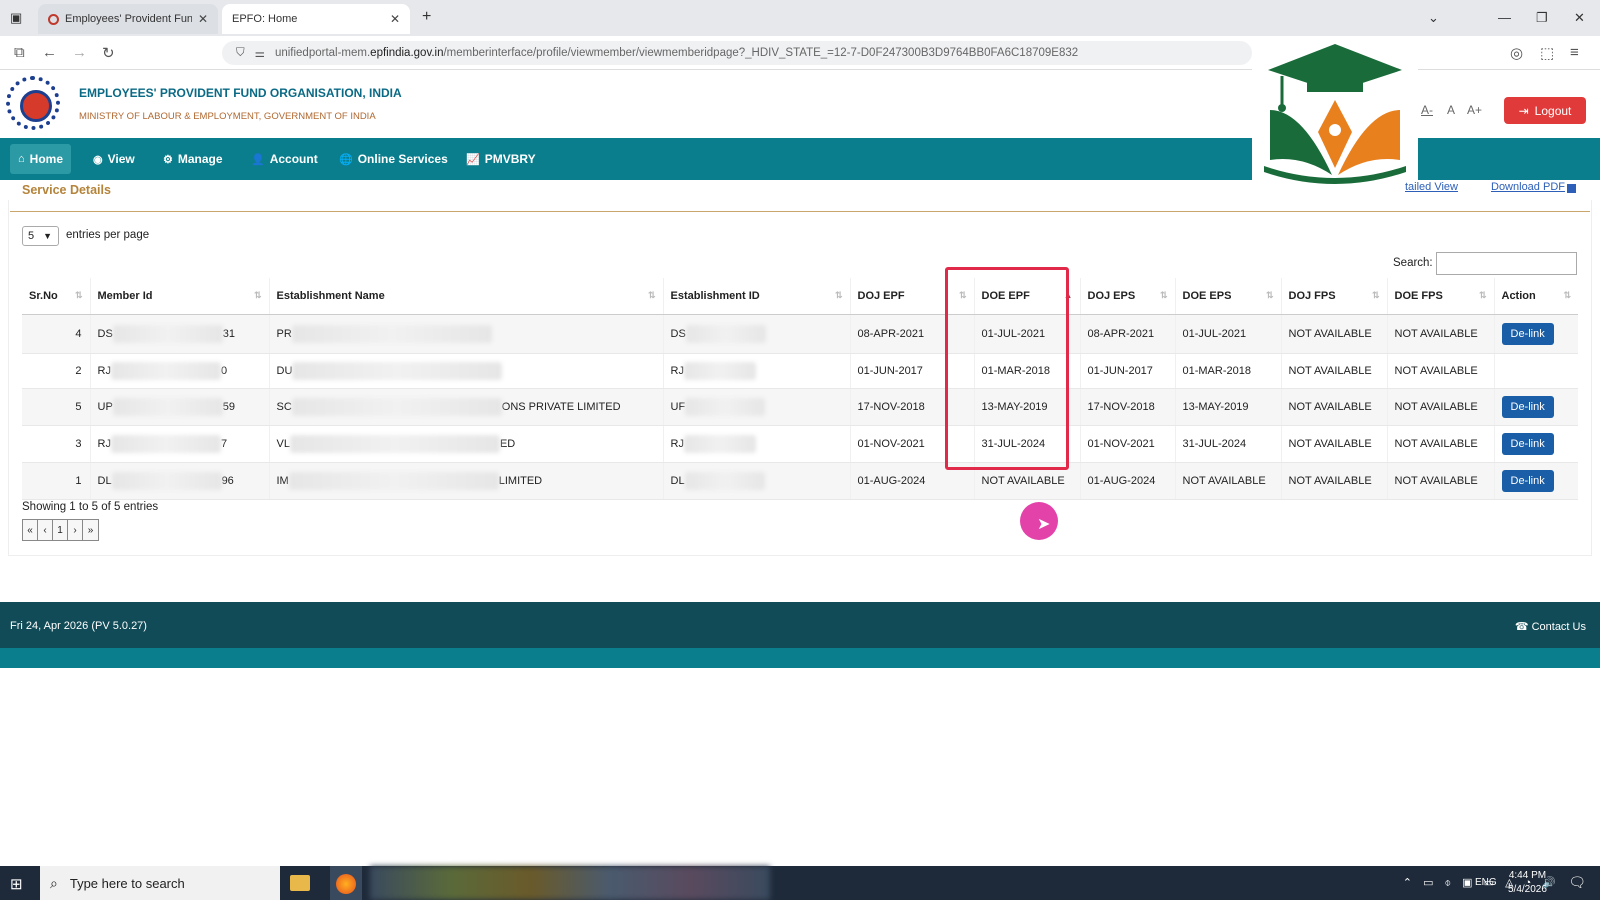 The width and height of the screenshot is (1600, 900). Describe the element at coordinates (1427, 110) in the screenshot. I see `font-decrease-button: A-` at that location.